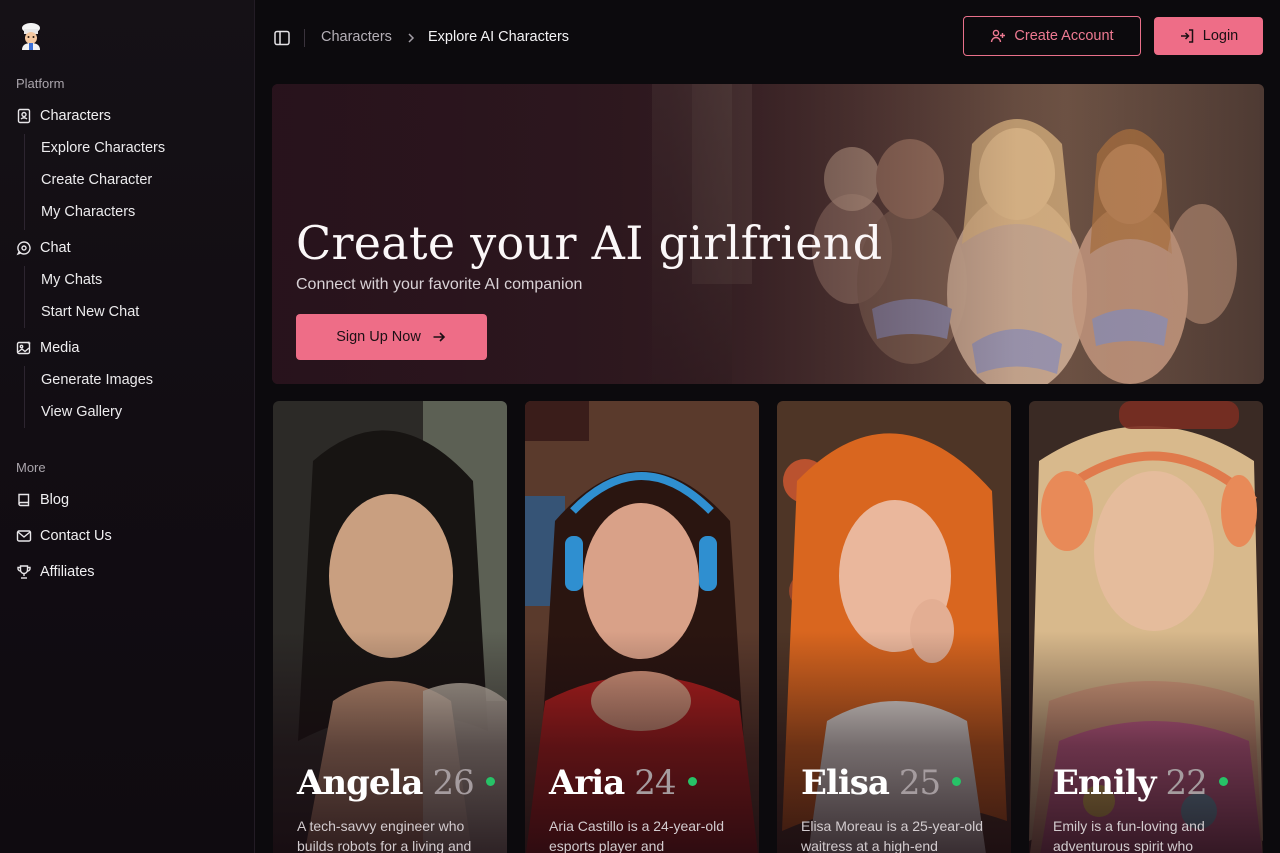 This screenshot has width=1280, height=853. Describe the element at coordinates (24, 397) in the screenshot. I see `media-submenu-line` at that location.